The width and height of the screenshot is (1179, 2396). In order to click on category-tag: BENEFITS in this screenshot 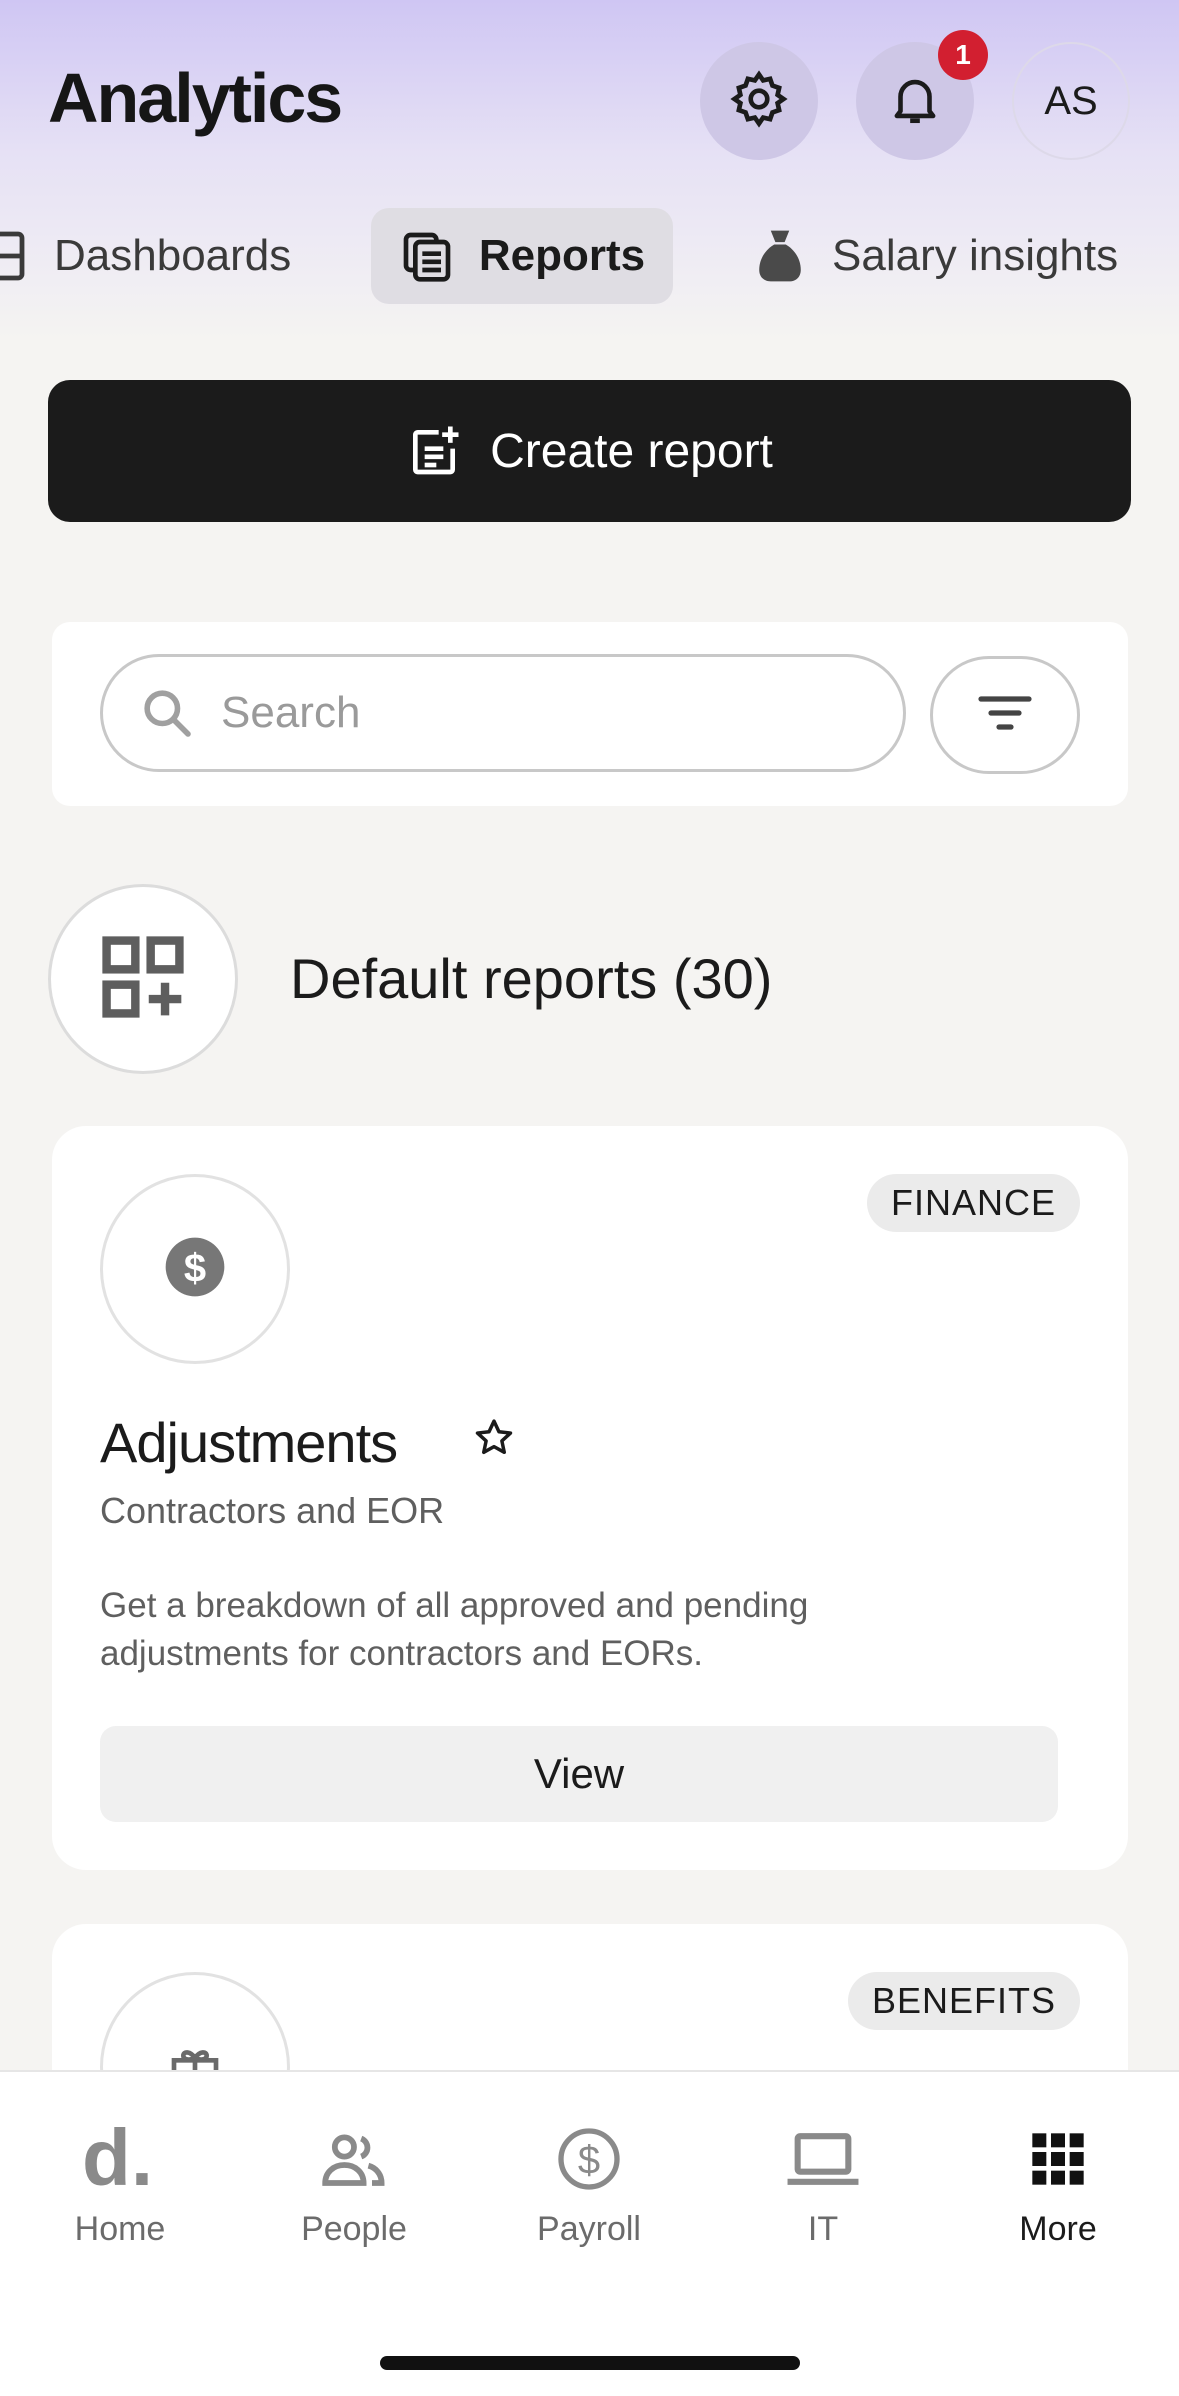, I will do `click(963, 2001)`.